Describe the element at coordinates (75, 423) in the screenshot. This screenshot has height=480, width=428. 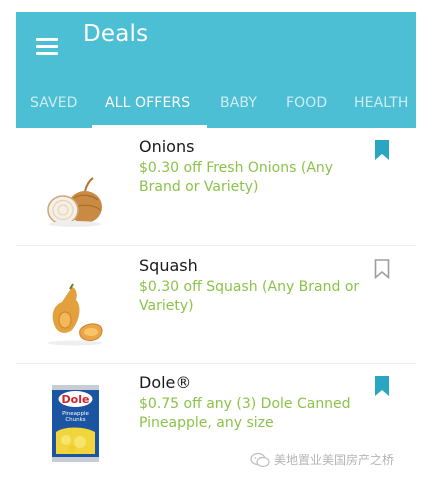
I see `dole-pineapple-can-image: Dole Pineapple Chunks` at that location.